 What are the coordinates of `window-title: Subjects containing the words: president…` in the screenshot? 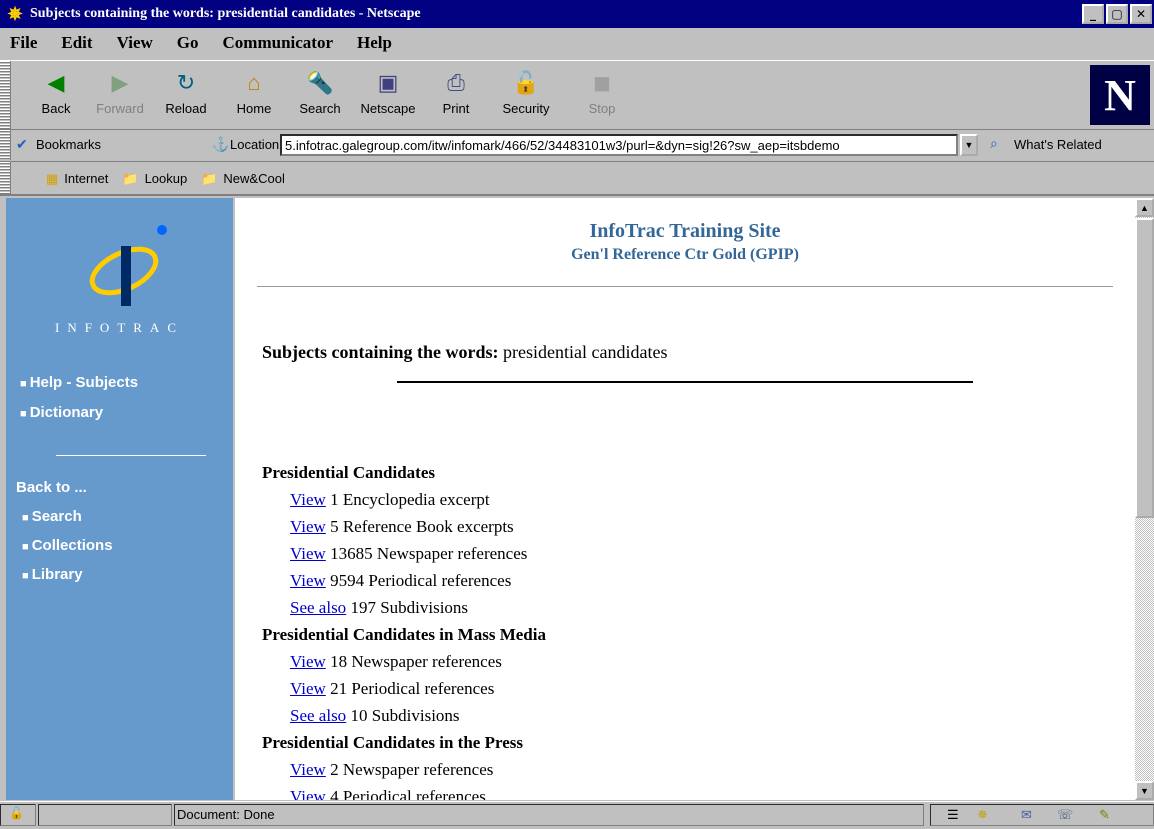 It's located at (225, 13).